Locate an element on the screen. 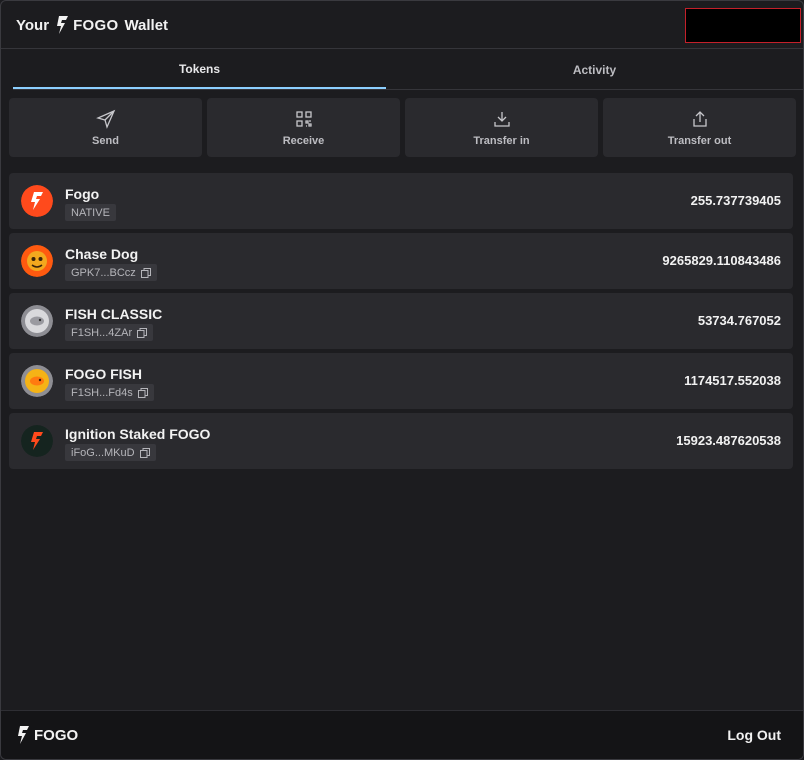  token-name: Ignition Staked FOGO is located at coordinates (138, 434).